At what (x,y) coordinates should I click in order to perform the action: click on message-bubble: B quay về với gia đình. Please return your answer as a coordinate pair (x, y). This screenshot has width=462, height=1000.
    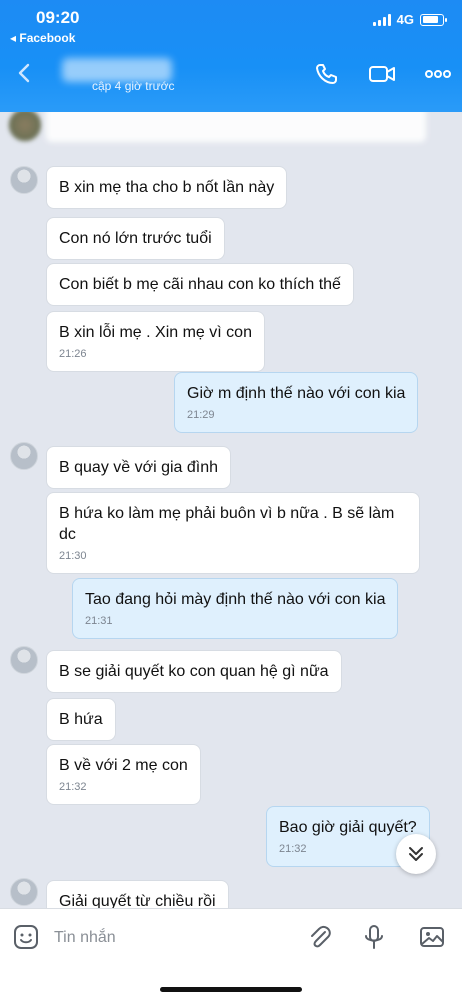
    Looking at the image, I should click on (139, 467).